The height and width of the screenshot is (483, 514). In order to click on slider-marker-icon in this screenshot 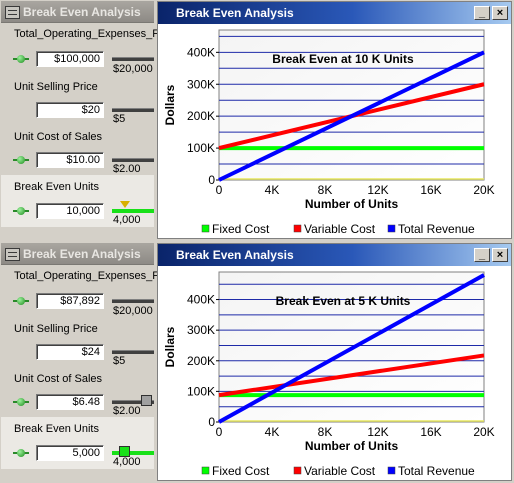, I will do `click(125, 204)`.